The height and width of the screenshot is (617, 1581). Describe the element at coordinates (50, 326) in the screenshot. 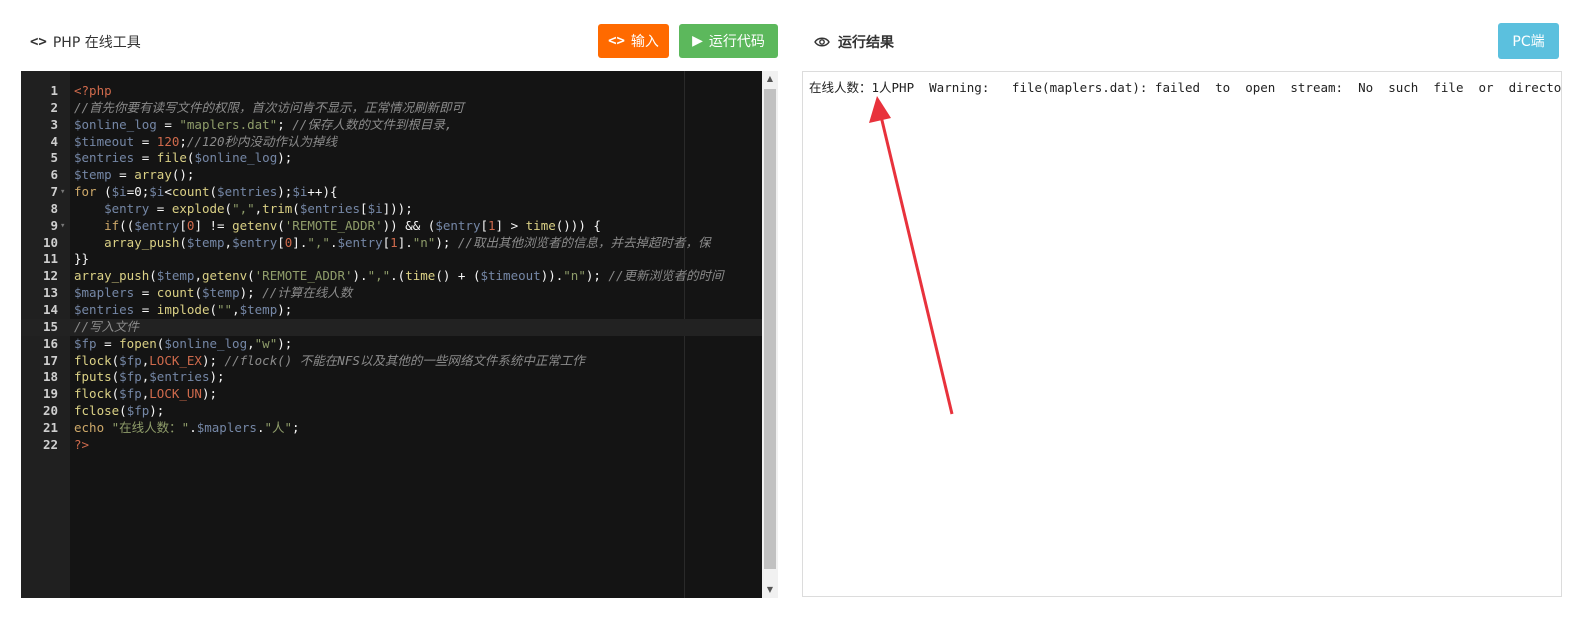

I see `line-number: 15` at that location.